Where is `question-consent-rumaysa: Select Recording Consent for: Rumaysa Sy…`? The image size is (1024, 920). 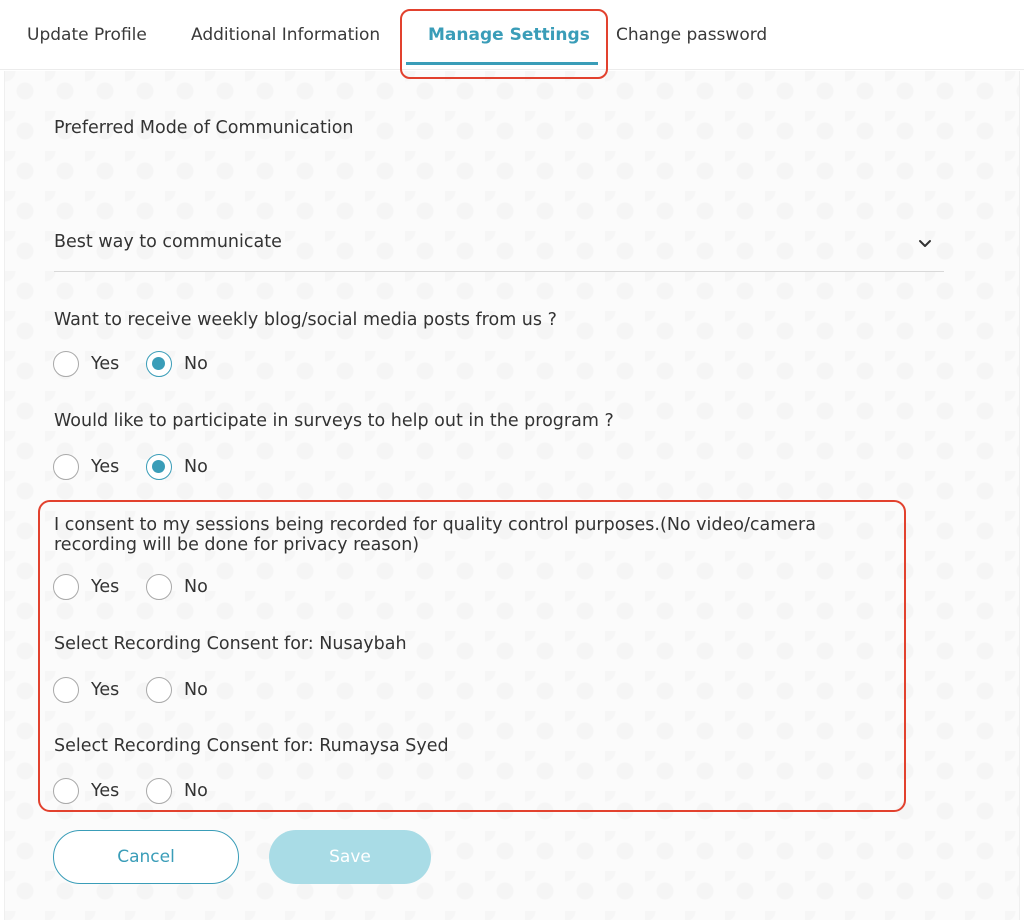
question-consent-rumaysa: Select Recording Consent for: Rumaysa Sy… is located at coordinates (251, 746).